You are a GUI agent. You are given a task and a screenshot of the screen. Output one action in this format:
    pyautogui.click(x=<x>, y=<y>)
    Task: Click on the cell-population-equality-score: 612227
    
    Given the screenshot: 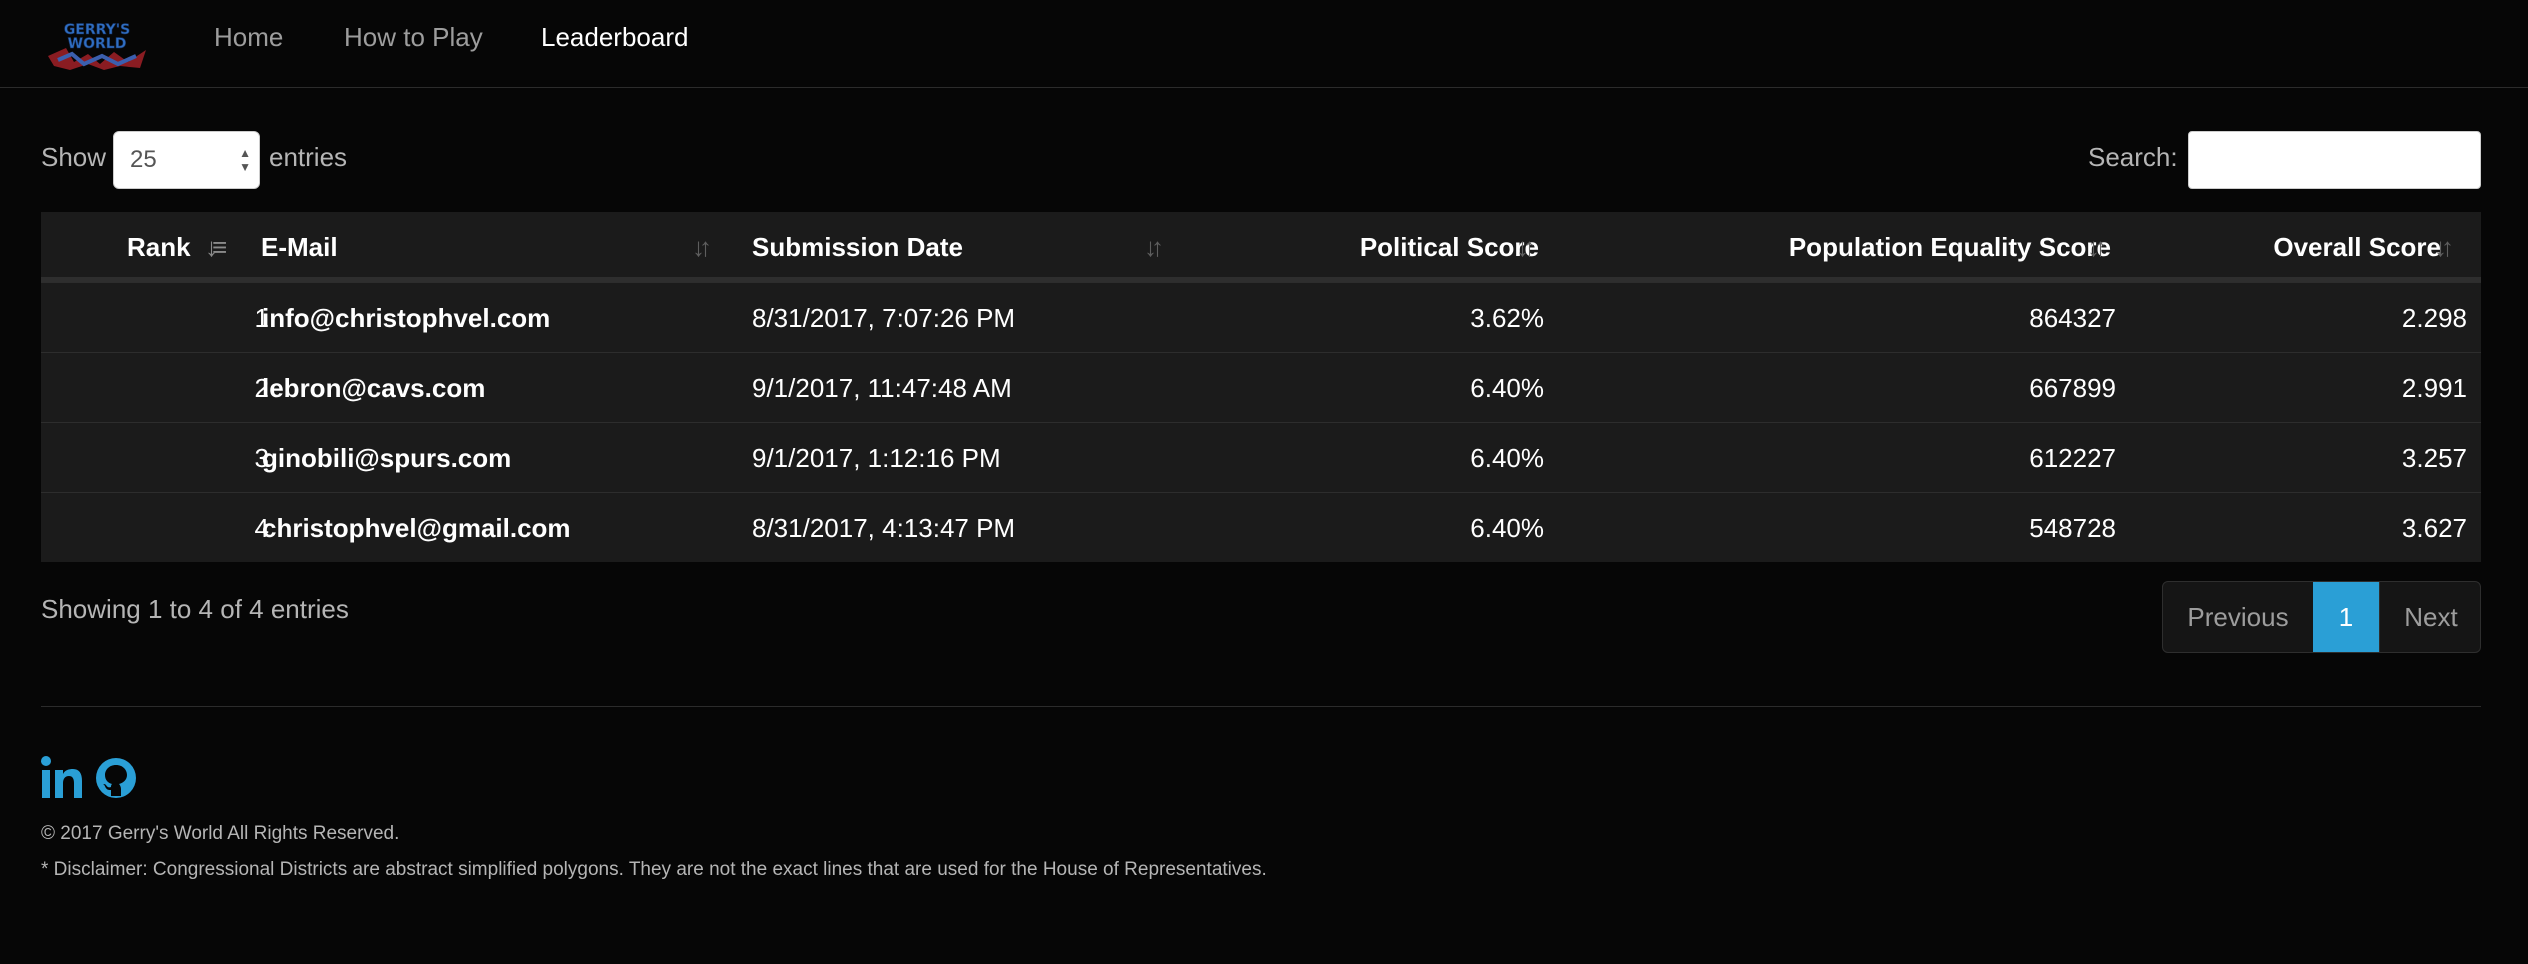 What is the action you would take?
    pyautogui.click(x=2072, y=458)
    